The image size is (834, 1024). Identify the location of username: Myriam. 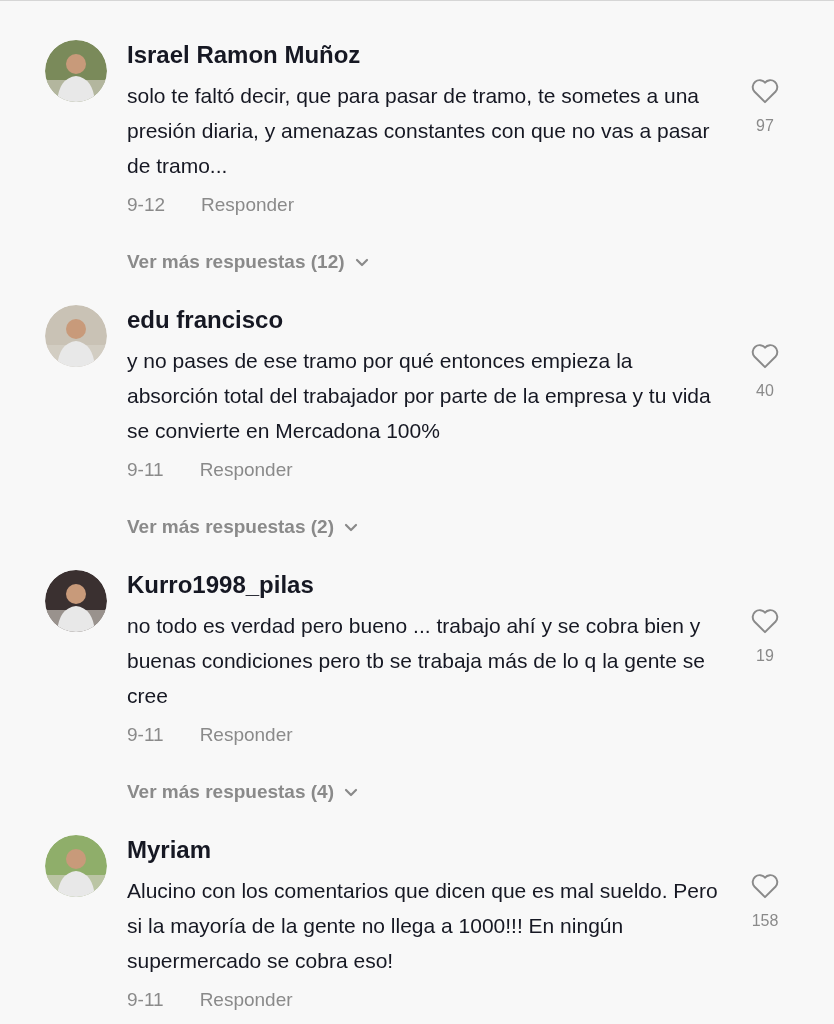
(431, 850).